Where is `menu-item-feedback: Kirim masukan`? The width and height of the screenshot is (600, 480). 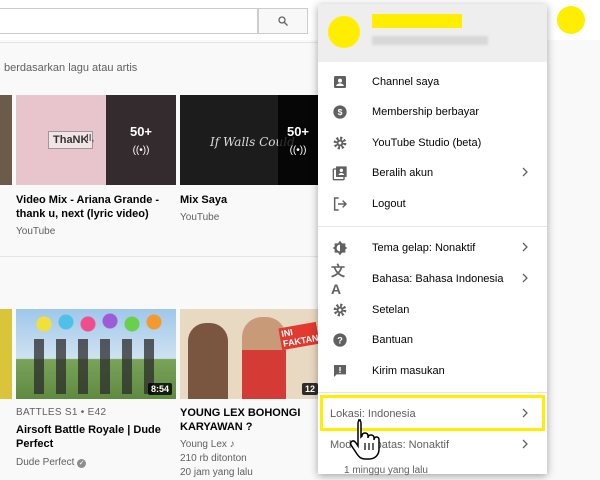
menu-item-feedback: Kirim masukan is located at coordinates (432, 371).